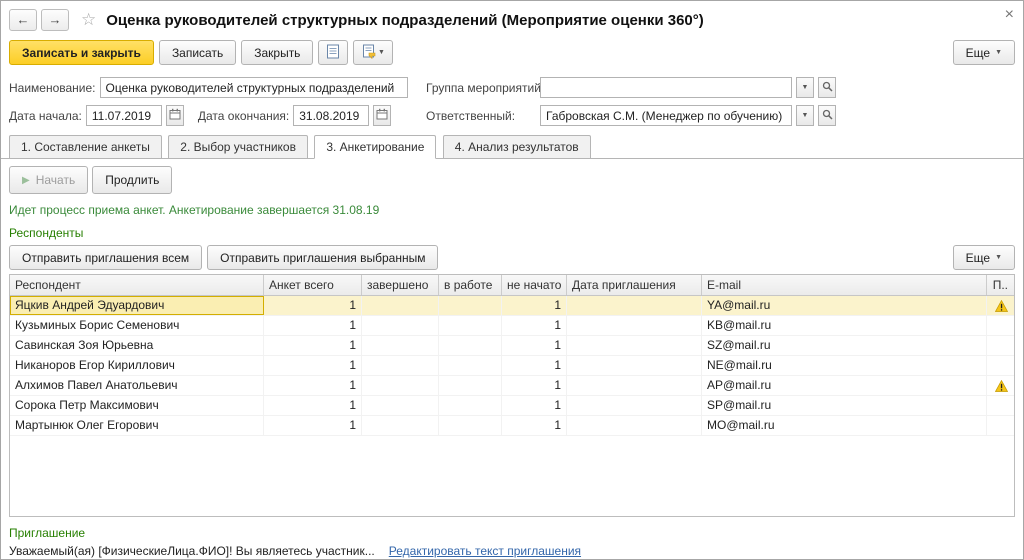 This screenshot has width=1024, height=560. I want to click on name-input, so click(253, 87).